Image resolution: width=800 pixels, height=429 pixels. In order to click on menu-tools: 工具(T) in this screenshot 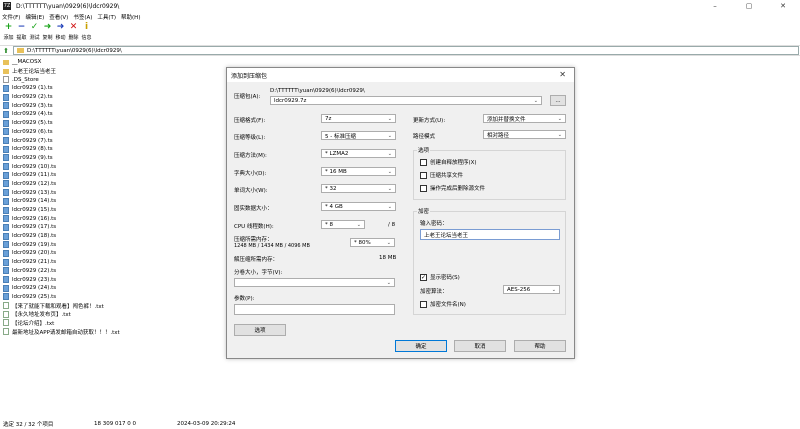, I will do `click(106, 17)`.